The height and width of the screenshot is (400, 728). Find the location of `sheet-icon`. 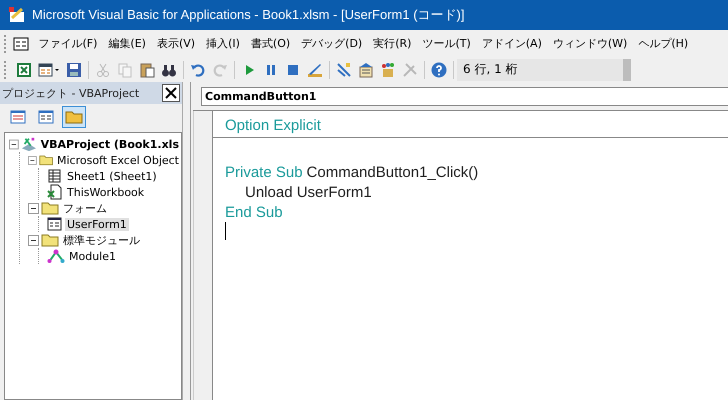

sheet-icon is located at coordinates (55, 176).